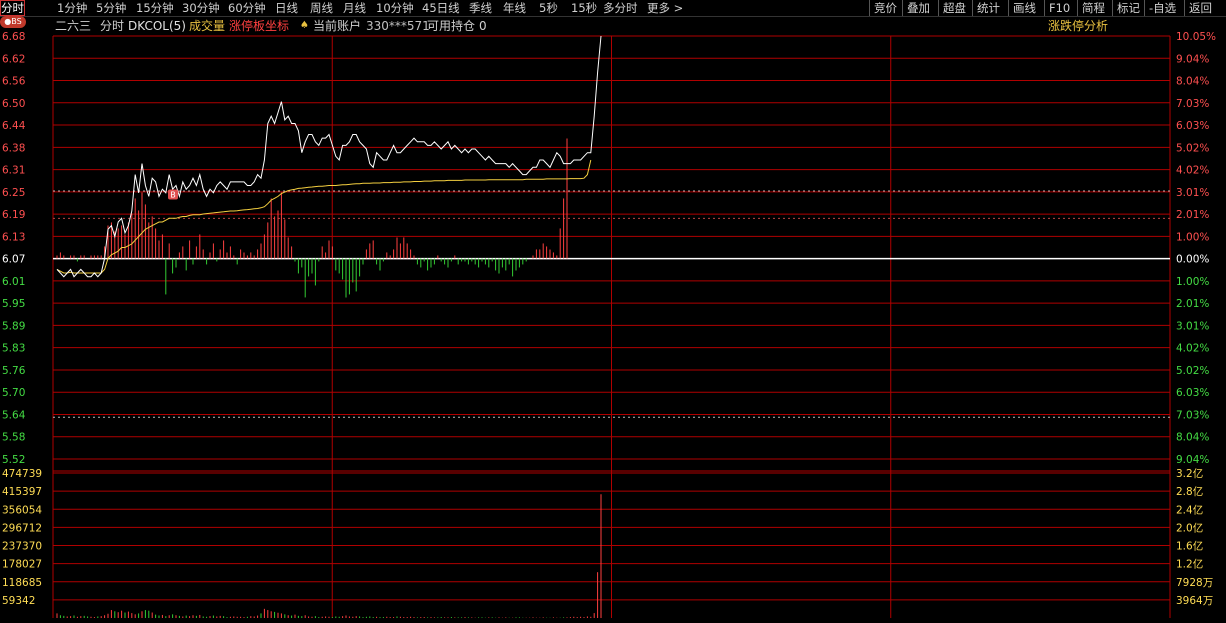 This screenshot has width=1226, height=623. What do you see at coordinates (954, 8) in the screenshot?
I see `toolbar-button-2: 超盘` at bounding box center [954, 8].